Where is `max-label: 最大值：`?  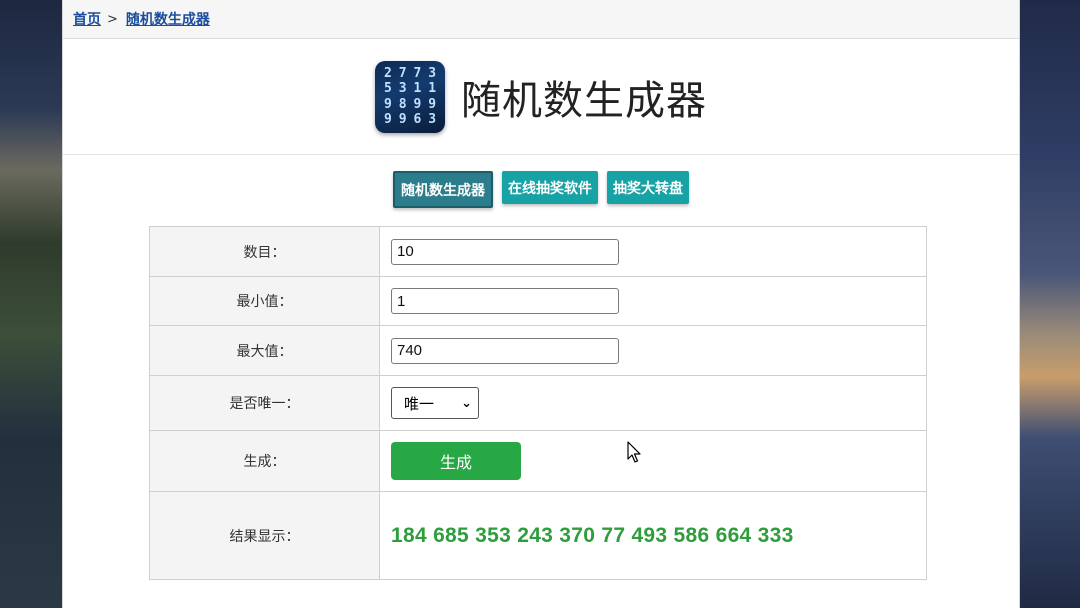
max-label: 最大值： is located at coordinates (264, 350).